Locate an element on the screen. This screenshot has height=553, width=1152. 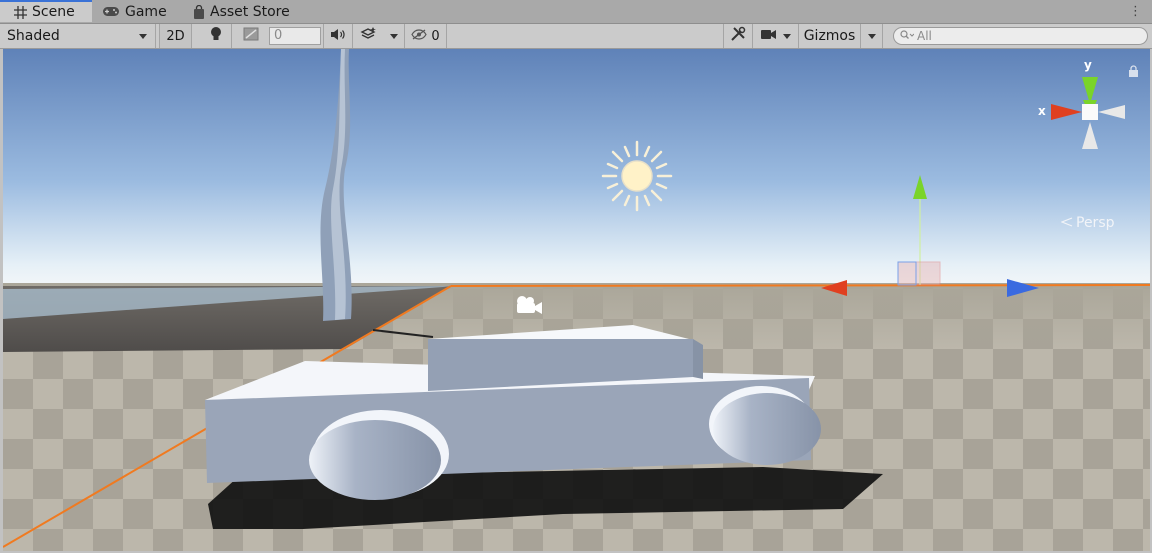
hidden-count: 0 is located at coordinates (435, 36).